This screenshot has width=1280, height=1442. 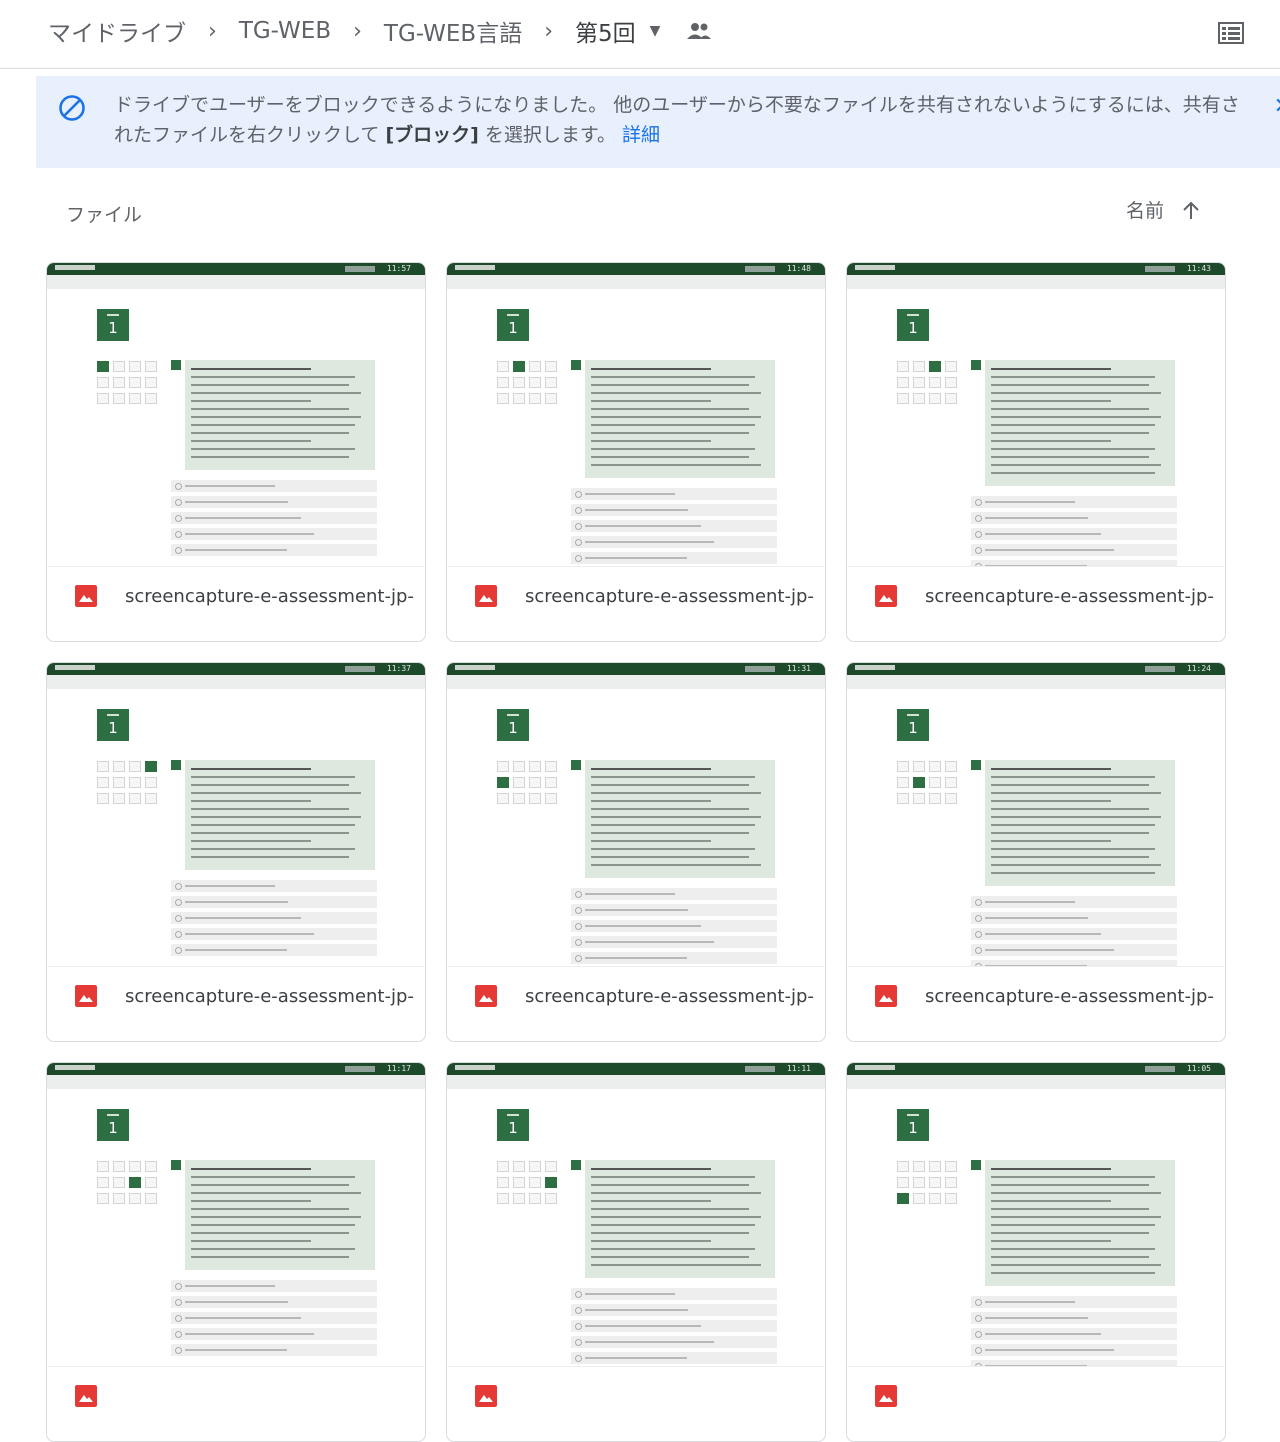 What do you see at coordinates (1036, 815) in the screenshot?
I see `file-thumbnail: 11:24 1` at bounding box center [1036, 815].